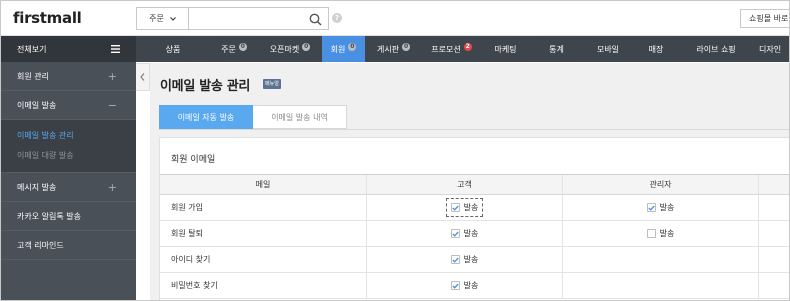 This screenshot has width=790, height=301. Describe the element at coordinates (76, 136) in the screenshot. I see `sidebar-subitem-email-manage: 이메일 발송 관리` at that location.